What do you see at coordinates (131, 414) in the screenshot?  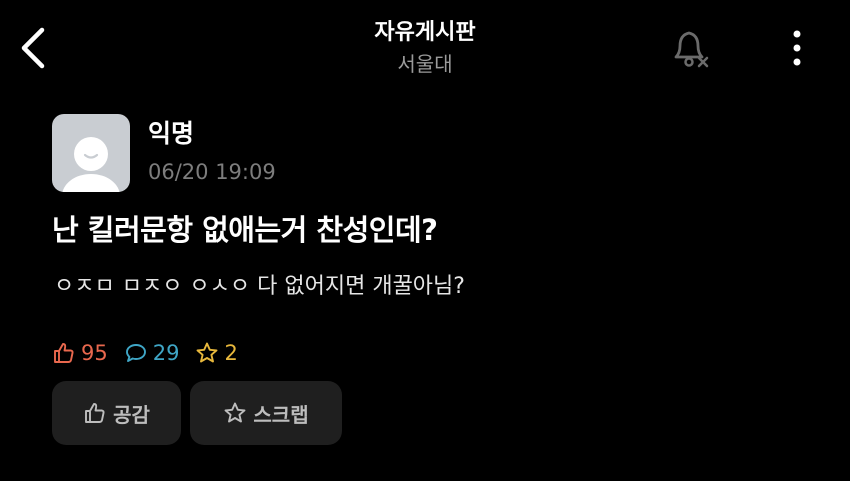 I see `empathy-button-label: 공감` at bounding box center [131, 414].